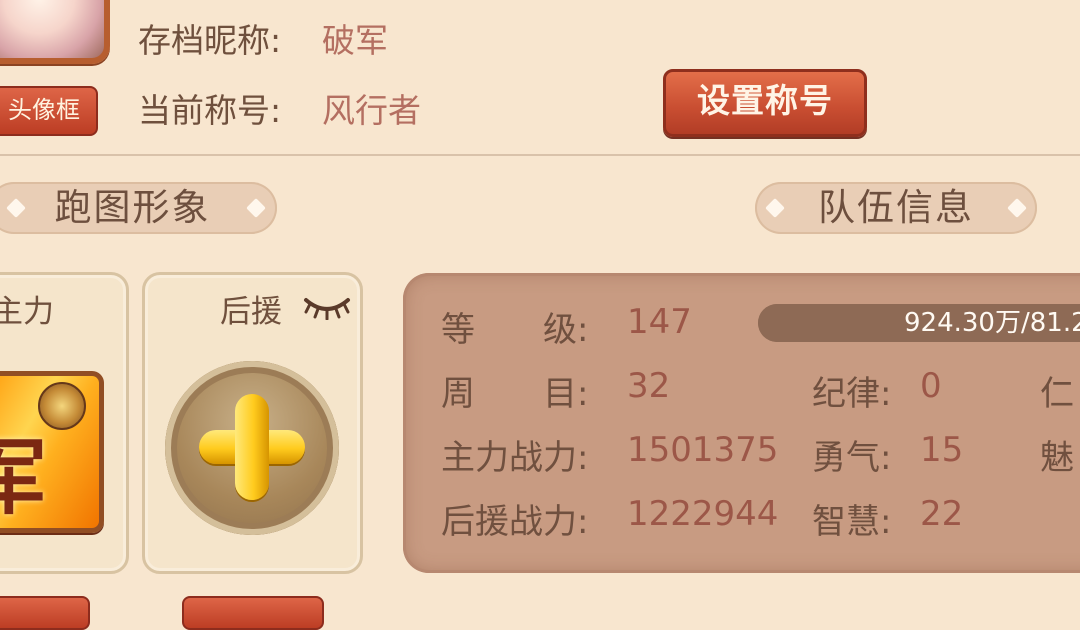 This screenshot has height=630, width=1080. I want to click on appearance-section-title: 跑图形象, so click(132, 207).